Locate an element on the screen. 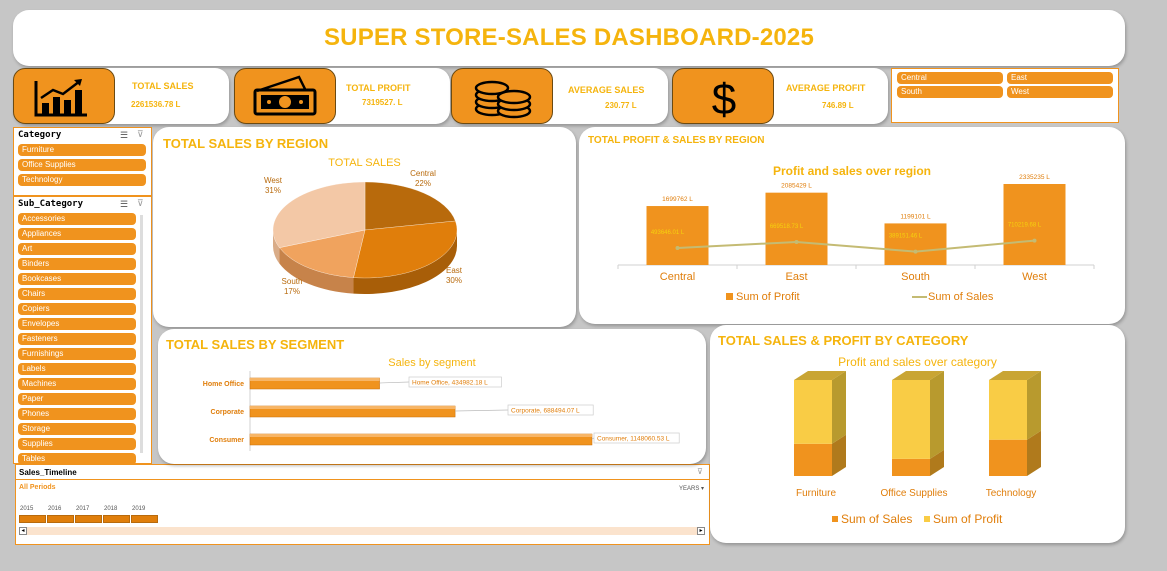 Image resolution: width=1167 pixels, height=571 pixels. title-panel: SUPER STORE-SALES DASHBOARD-2025 is located at coordinates (569, 38).